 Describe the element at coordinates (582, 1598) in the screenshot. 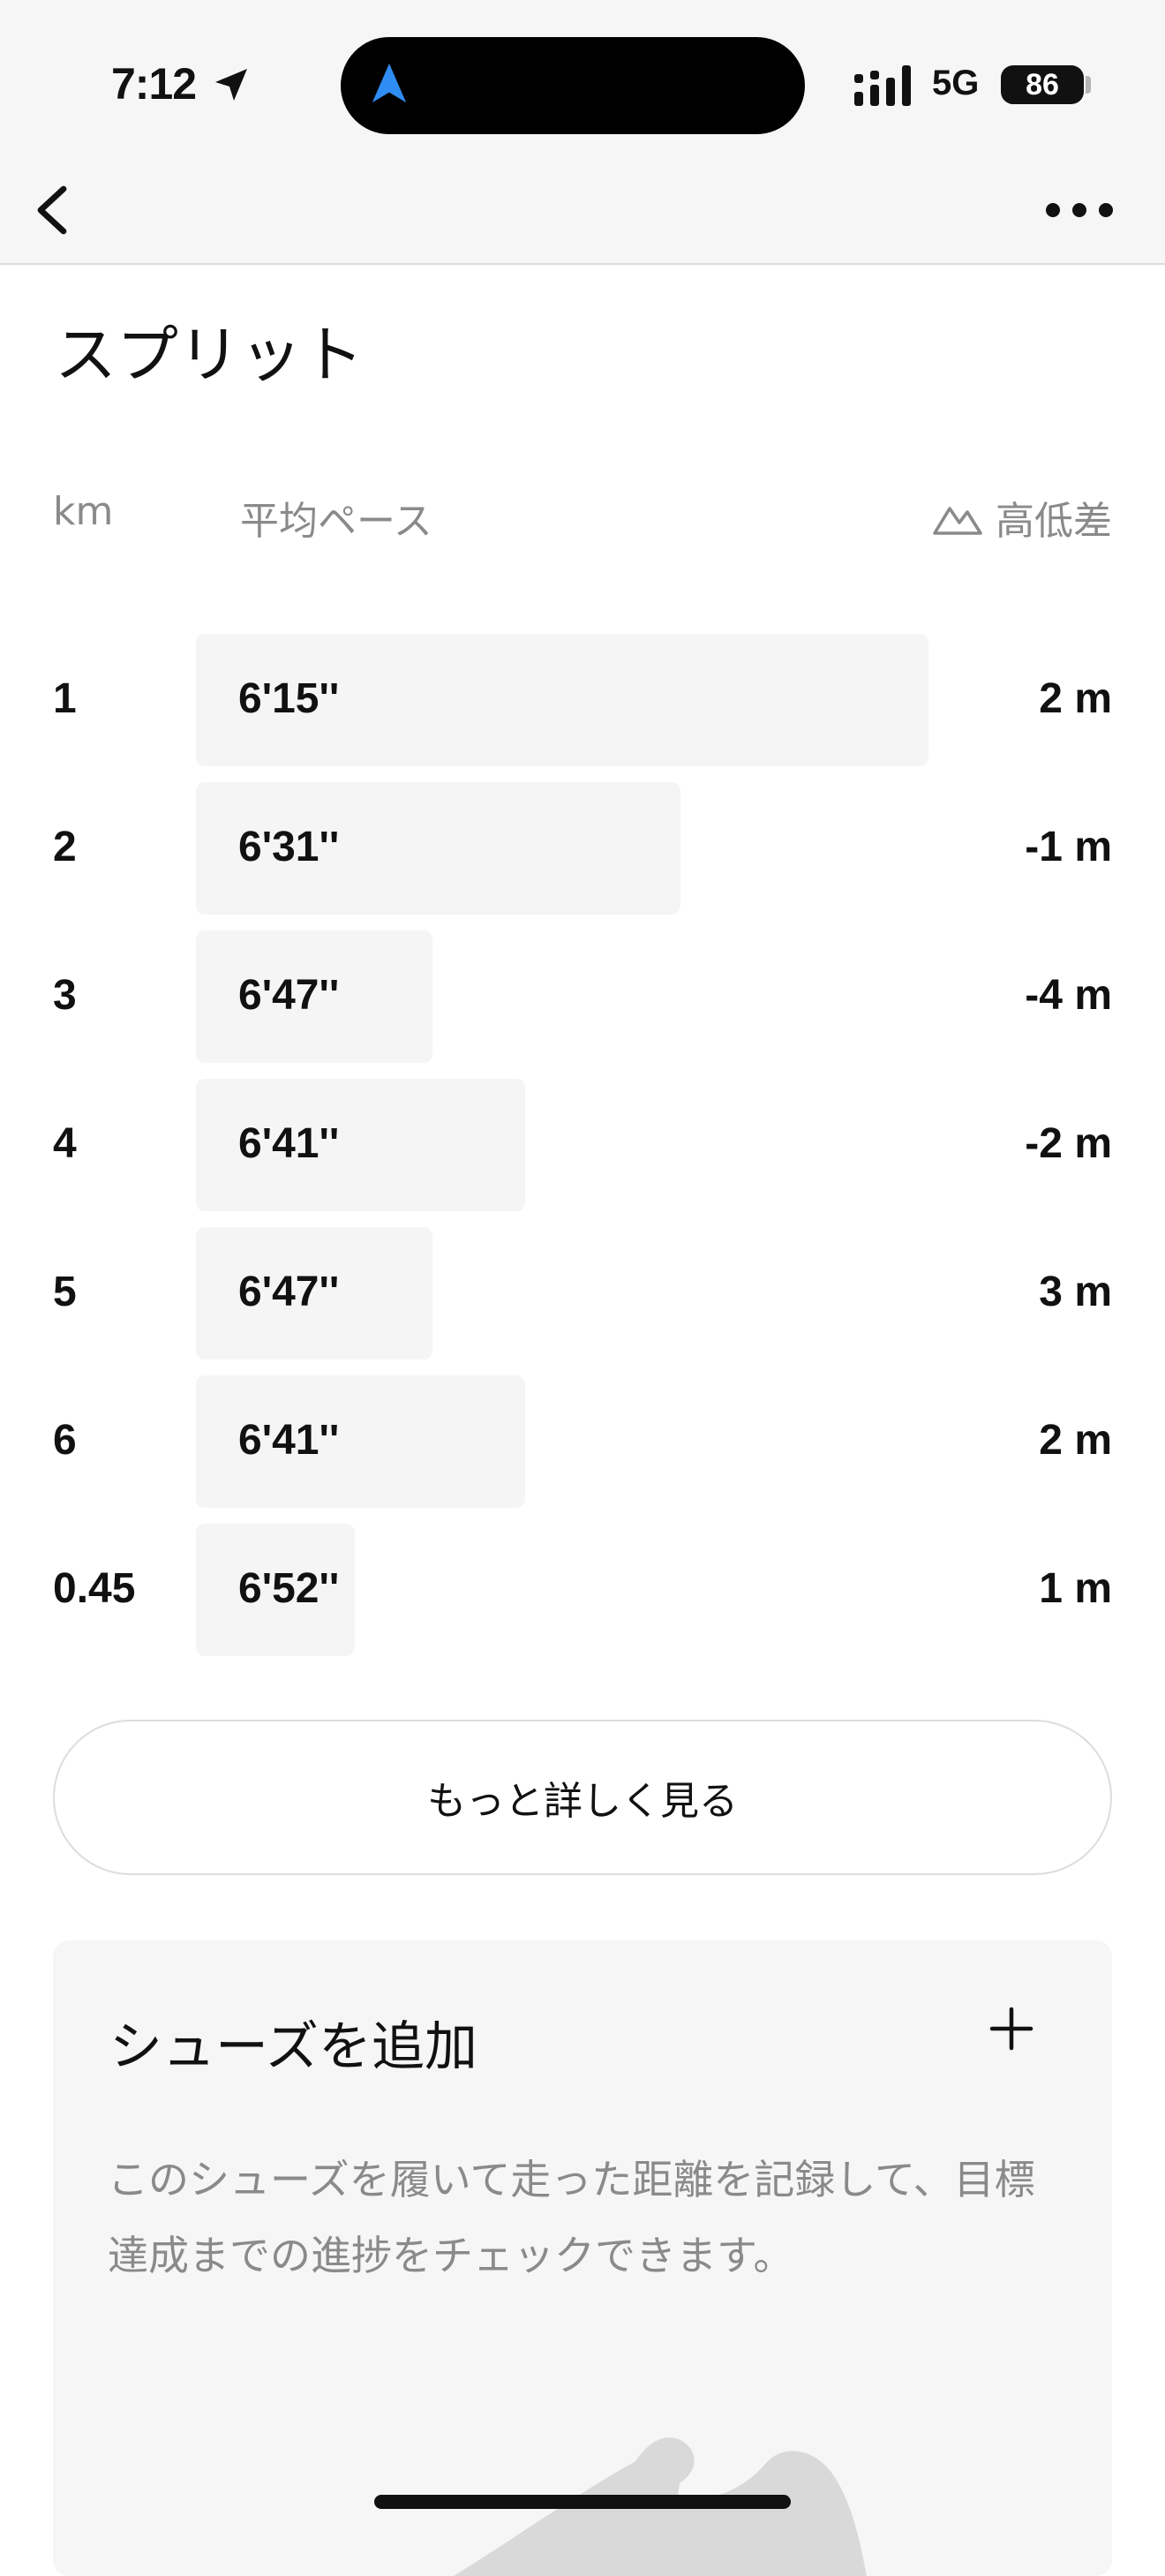

I see `split-row: 0.45 6'52'' 1 m` at that location.